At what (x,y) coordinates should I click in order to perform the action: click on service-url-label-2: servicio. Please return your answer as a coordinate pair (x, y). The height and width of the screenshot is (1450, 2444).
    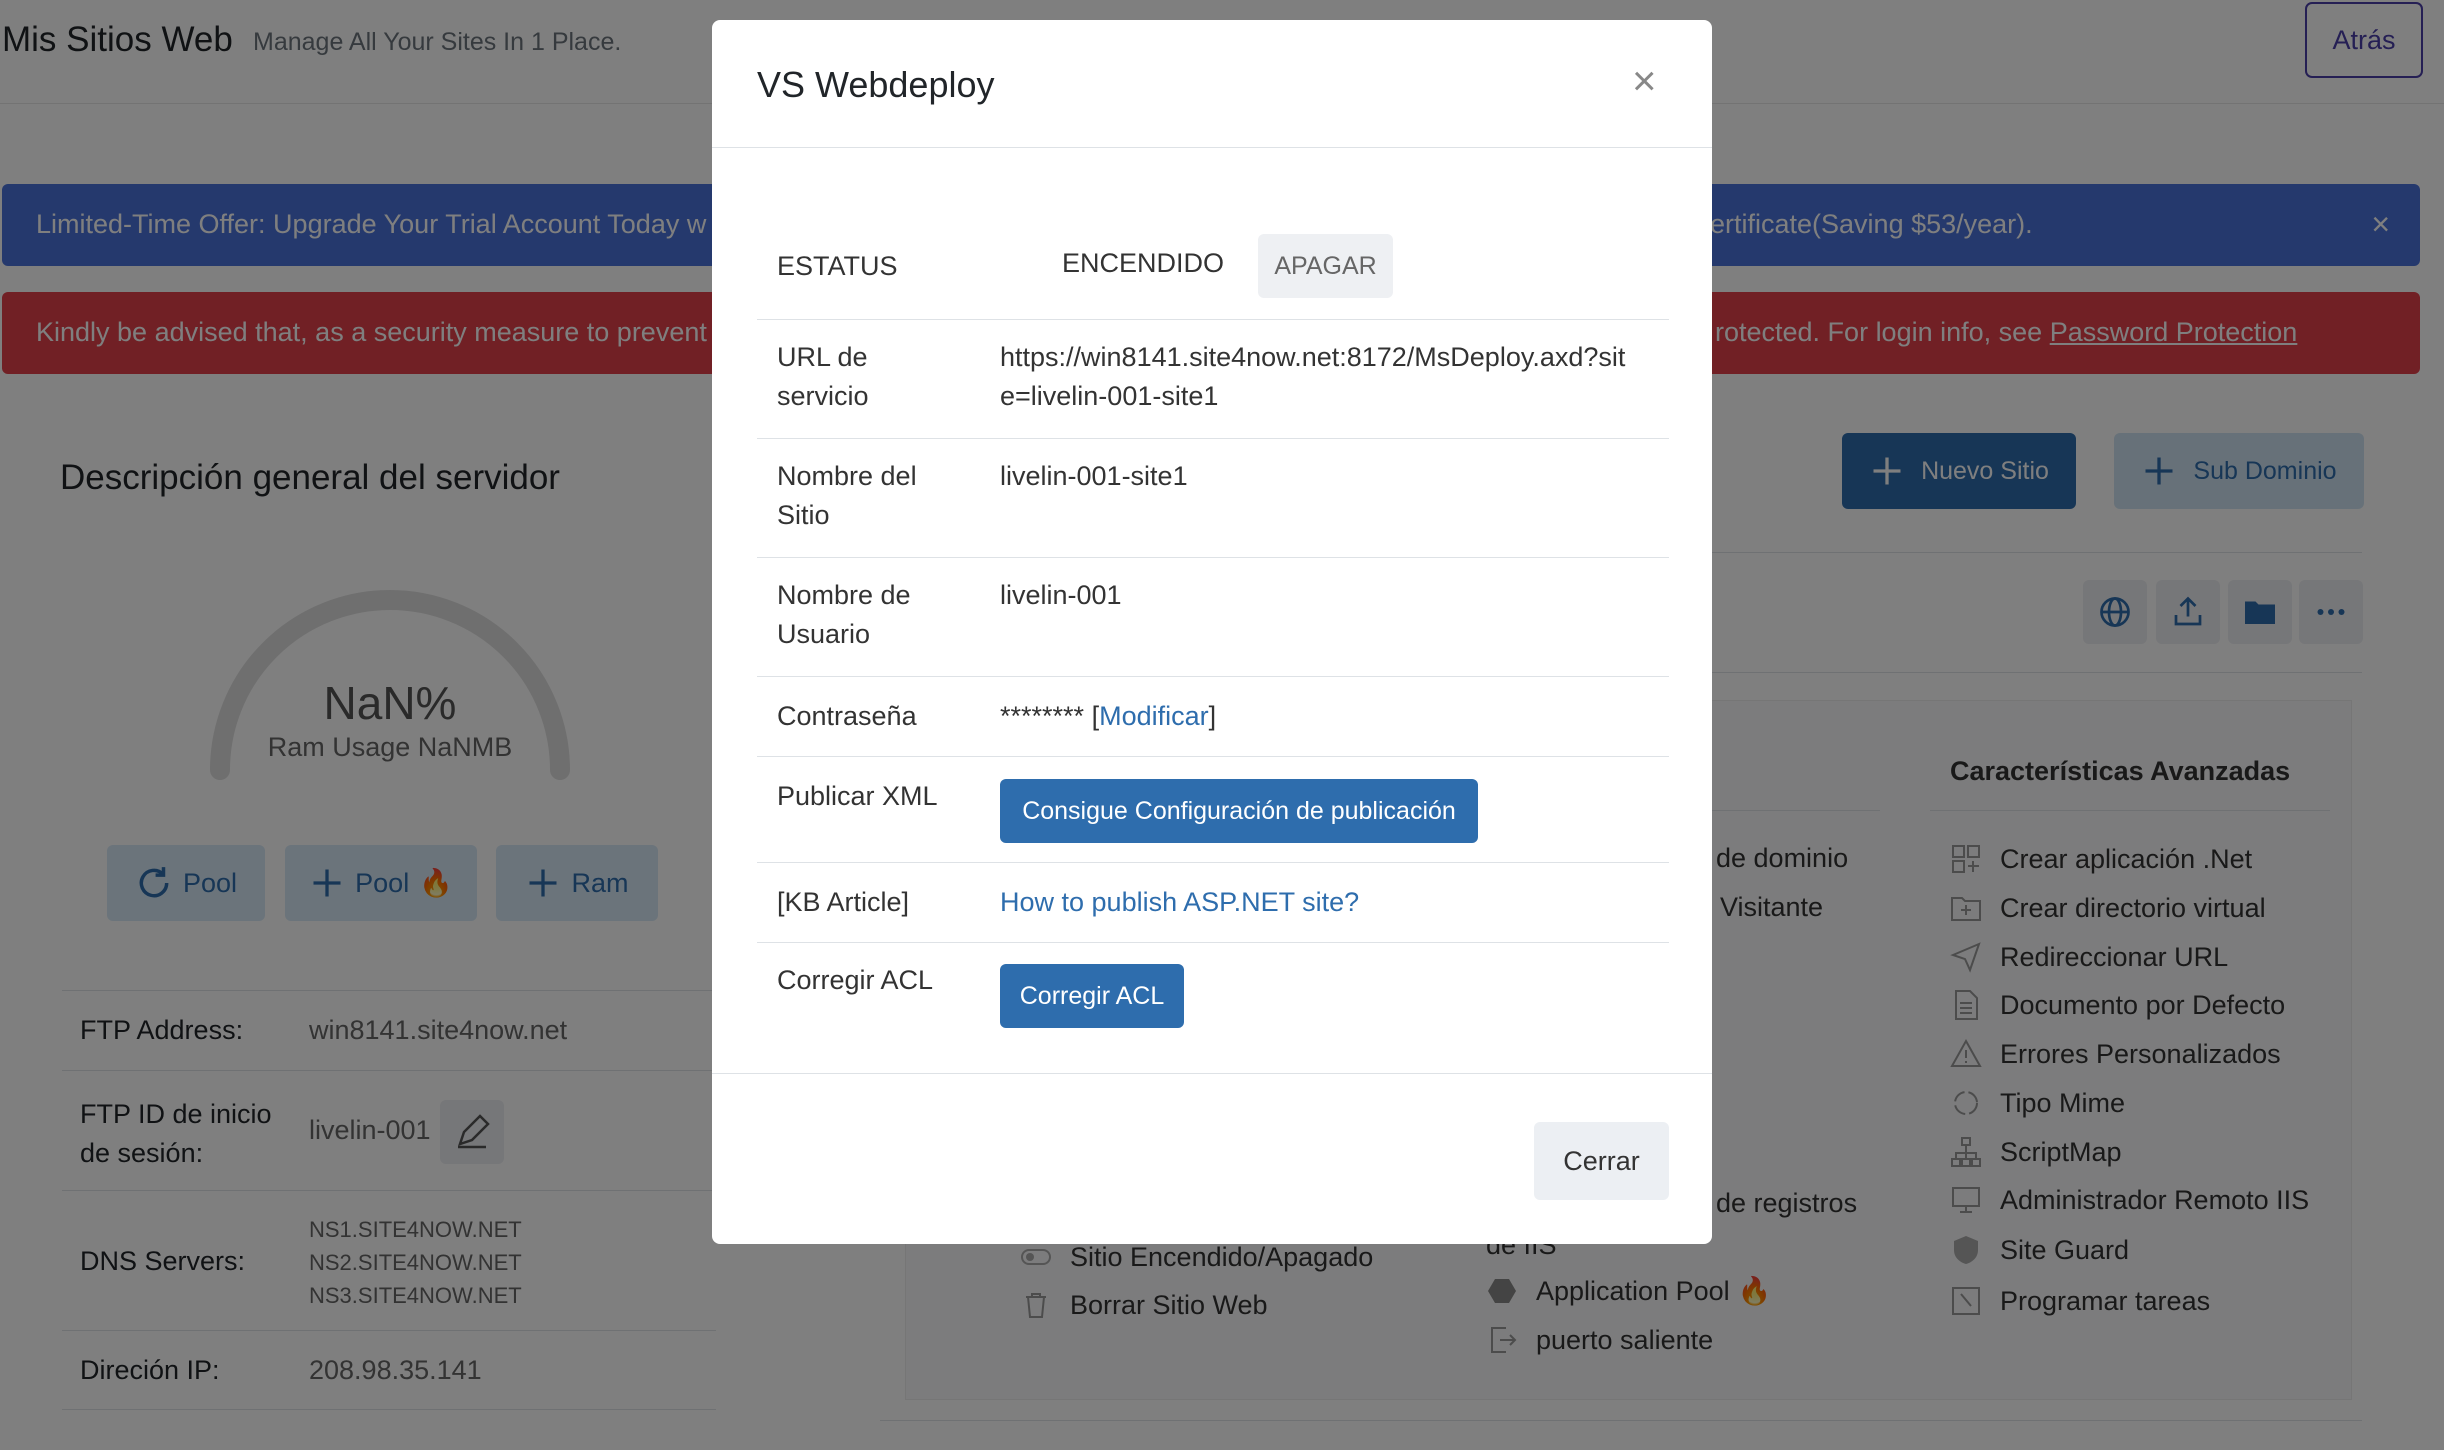
    Looking at the image, I should click on (823, 396).